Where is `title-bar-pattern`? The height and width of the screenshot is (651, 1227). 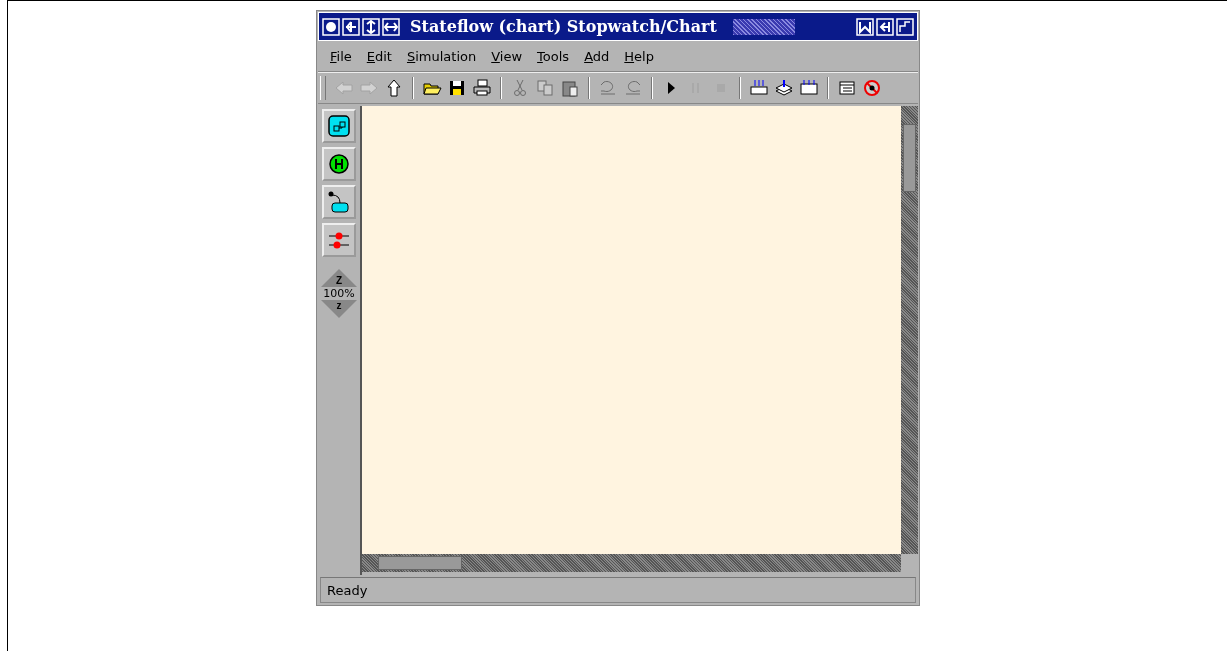
title-bar-pattern is located at coordinates (763, 26).